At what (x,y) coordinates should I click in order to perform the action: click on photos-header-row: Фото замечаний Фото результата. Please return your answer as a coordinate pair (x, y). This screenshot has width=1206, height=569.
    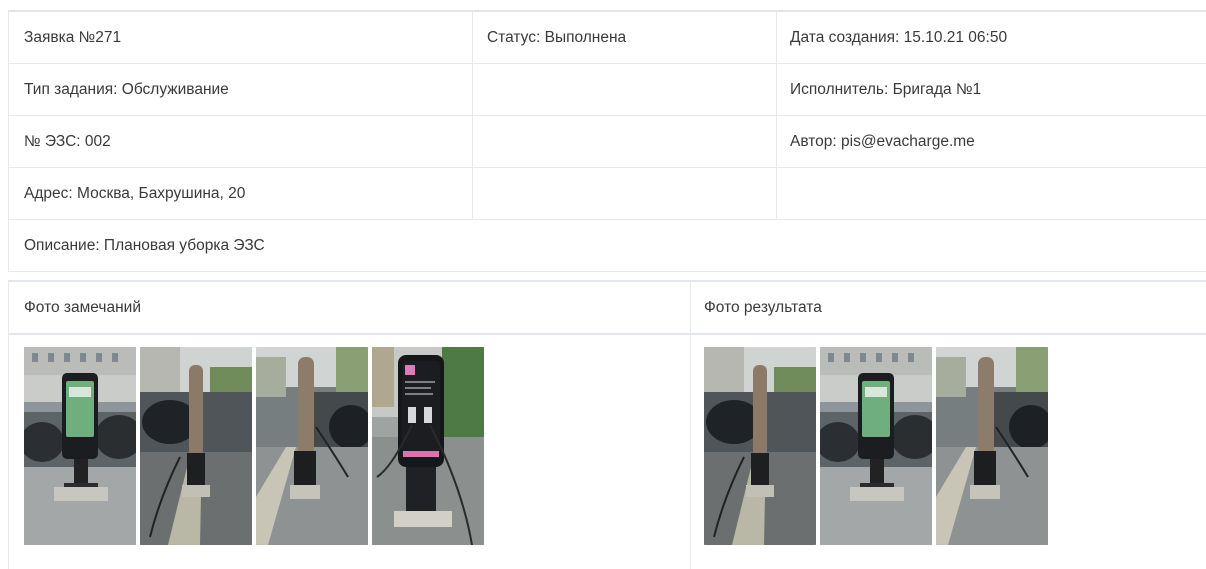
    Looking at the image, I should click on (607, 307).